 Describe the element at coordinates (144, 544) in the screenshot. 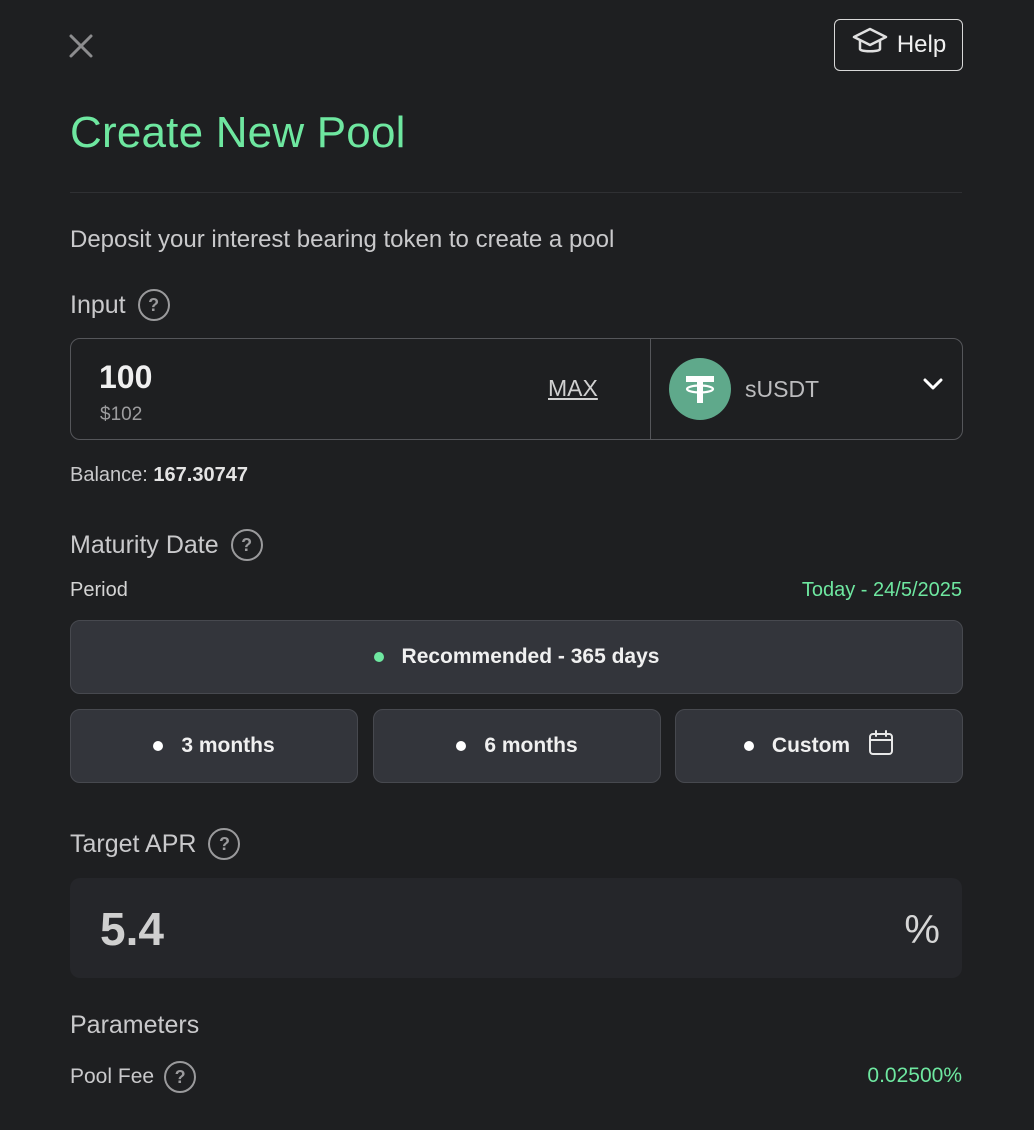

I see `maturity-label: Maturity Date` at that location.